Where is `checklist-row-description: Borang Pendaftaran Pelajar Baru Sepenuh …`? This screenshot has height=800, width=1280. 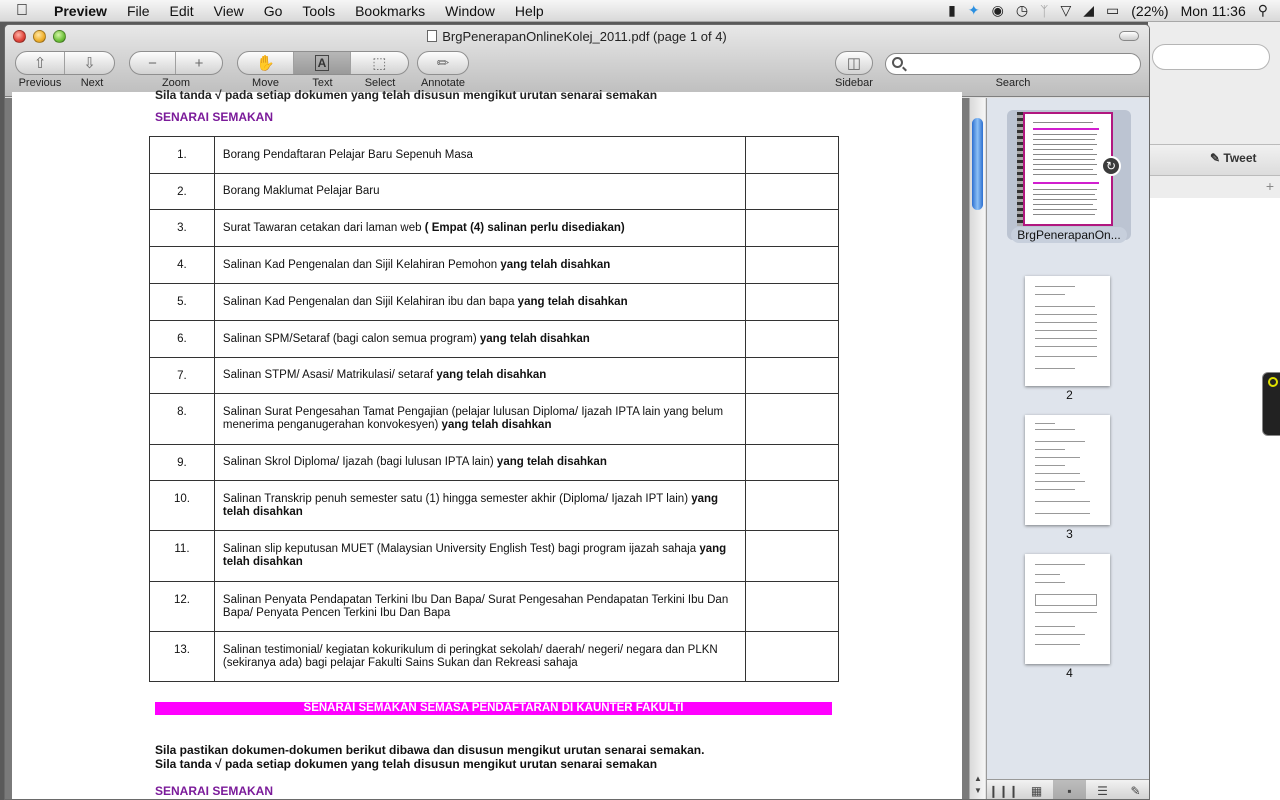
checklist-row-description: Borang Pendaftaran Pelajar Baru Sepenuh … is located at coordinates (480, 155).